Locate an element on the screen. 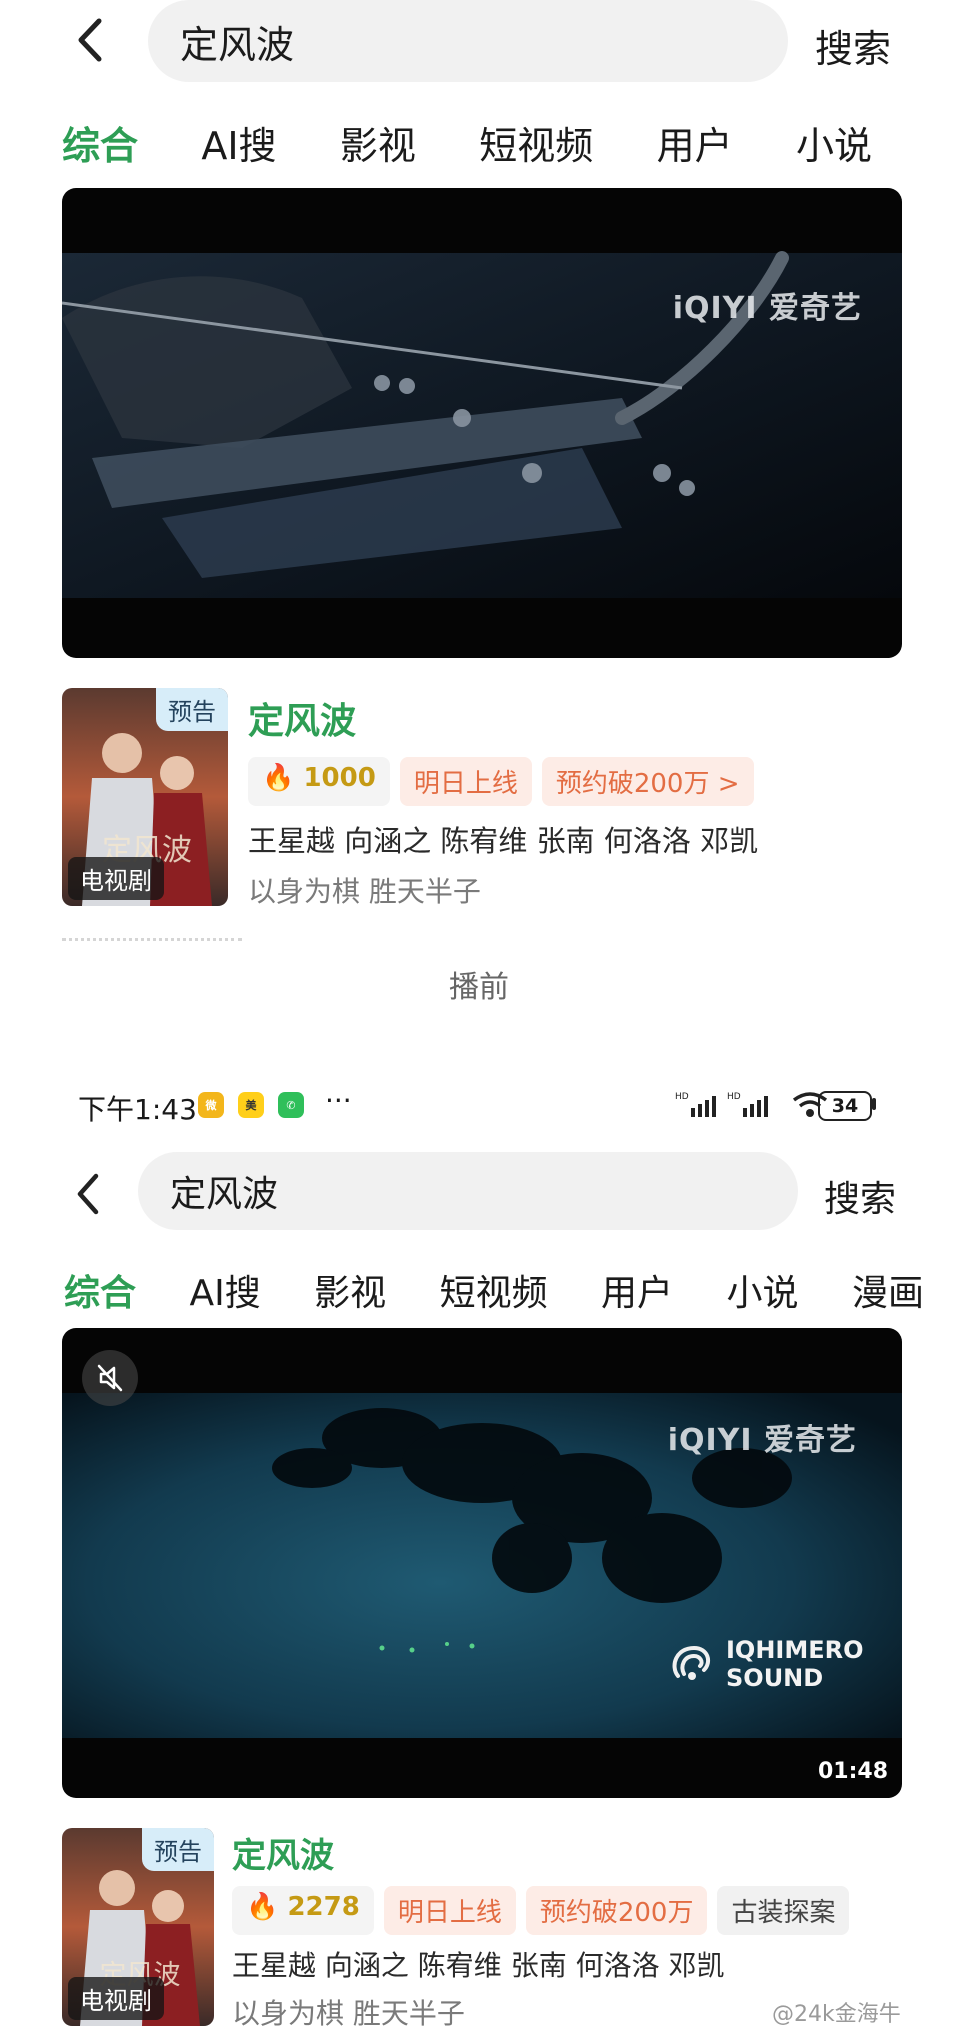 Image resolution: width=959 pixels, height=2032 pixels. poster: 定风波 预告 电视剧 is located at coordinates (145, 797).